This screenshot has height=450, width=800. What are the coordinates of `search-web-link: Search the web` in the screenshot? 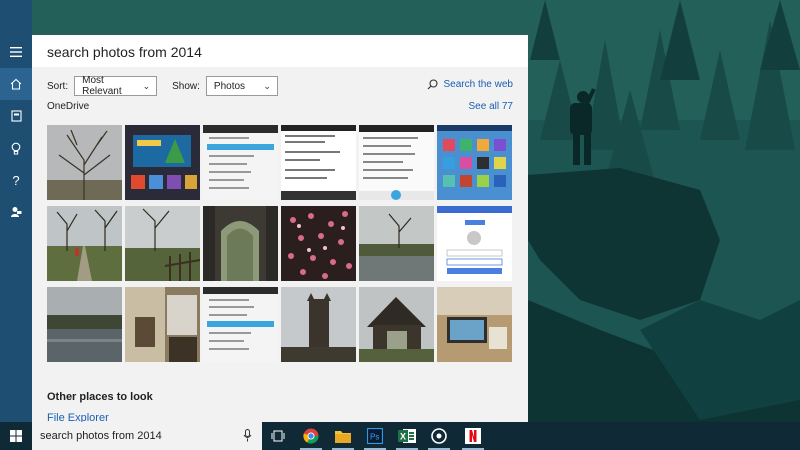 It's located at (470, 84).